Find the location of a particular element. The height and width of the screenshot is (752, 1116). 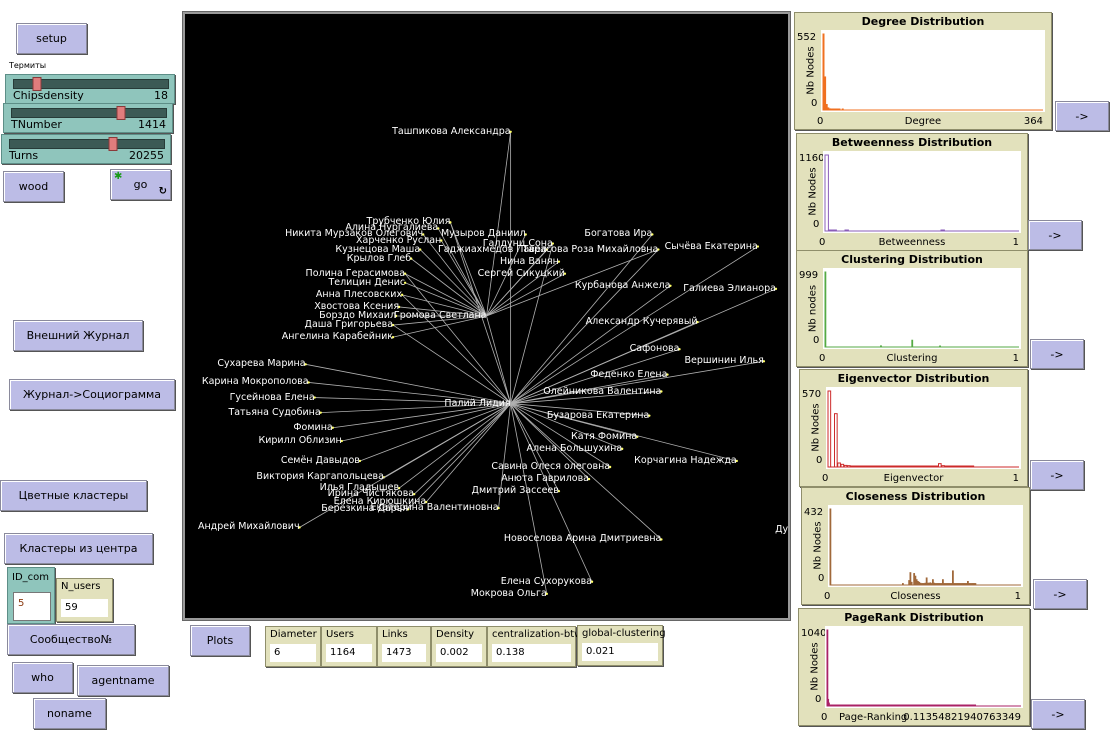

id-com-input: ID_com 5 is located at coordinates (31, 595).